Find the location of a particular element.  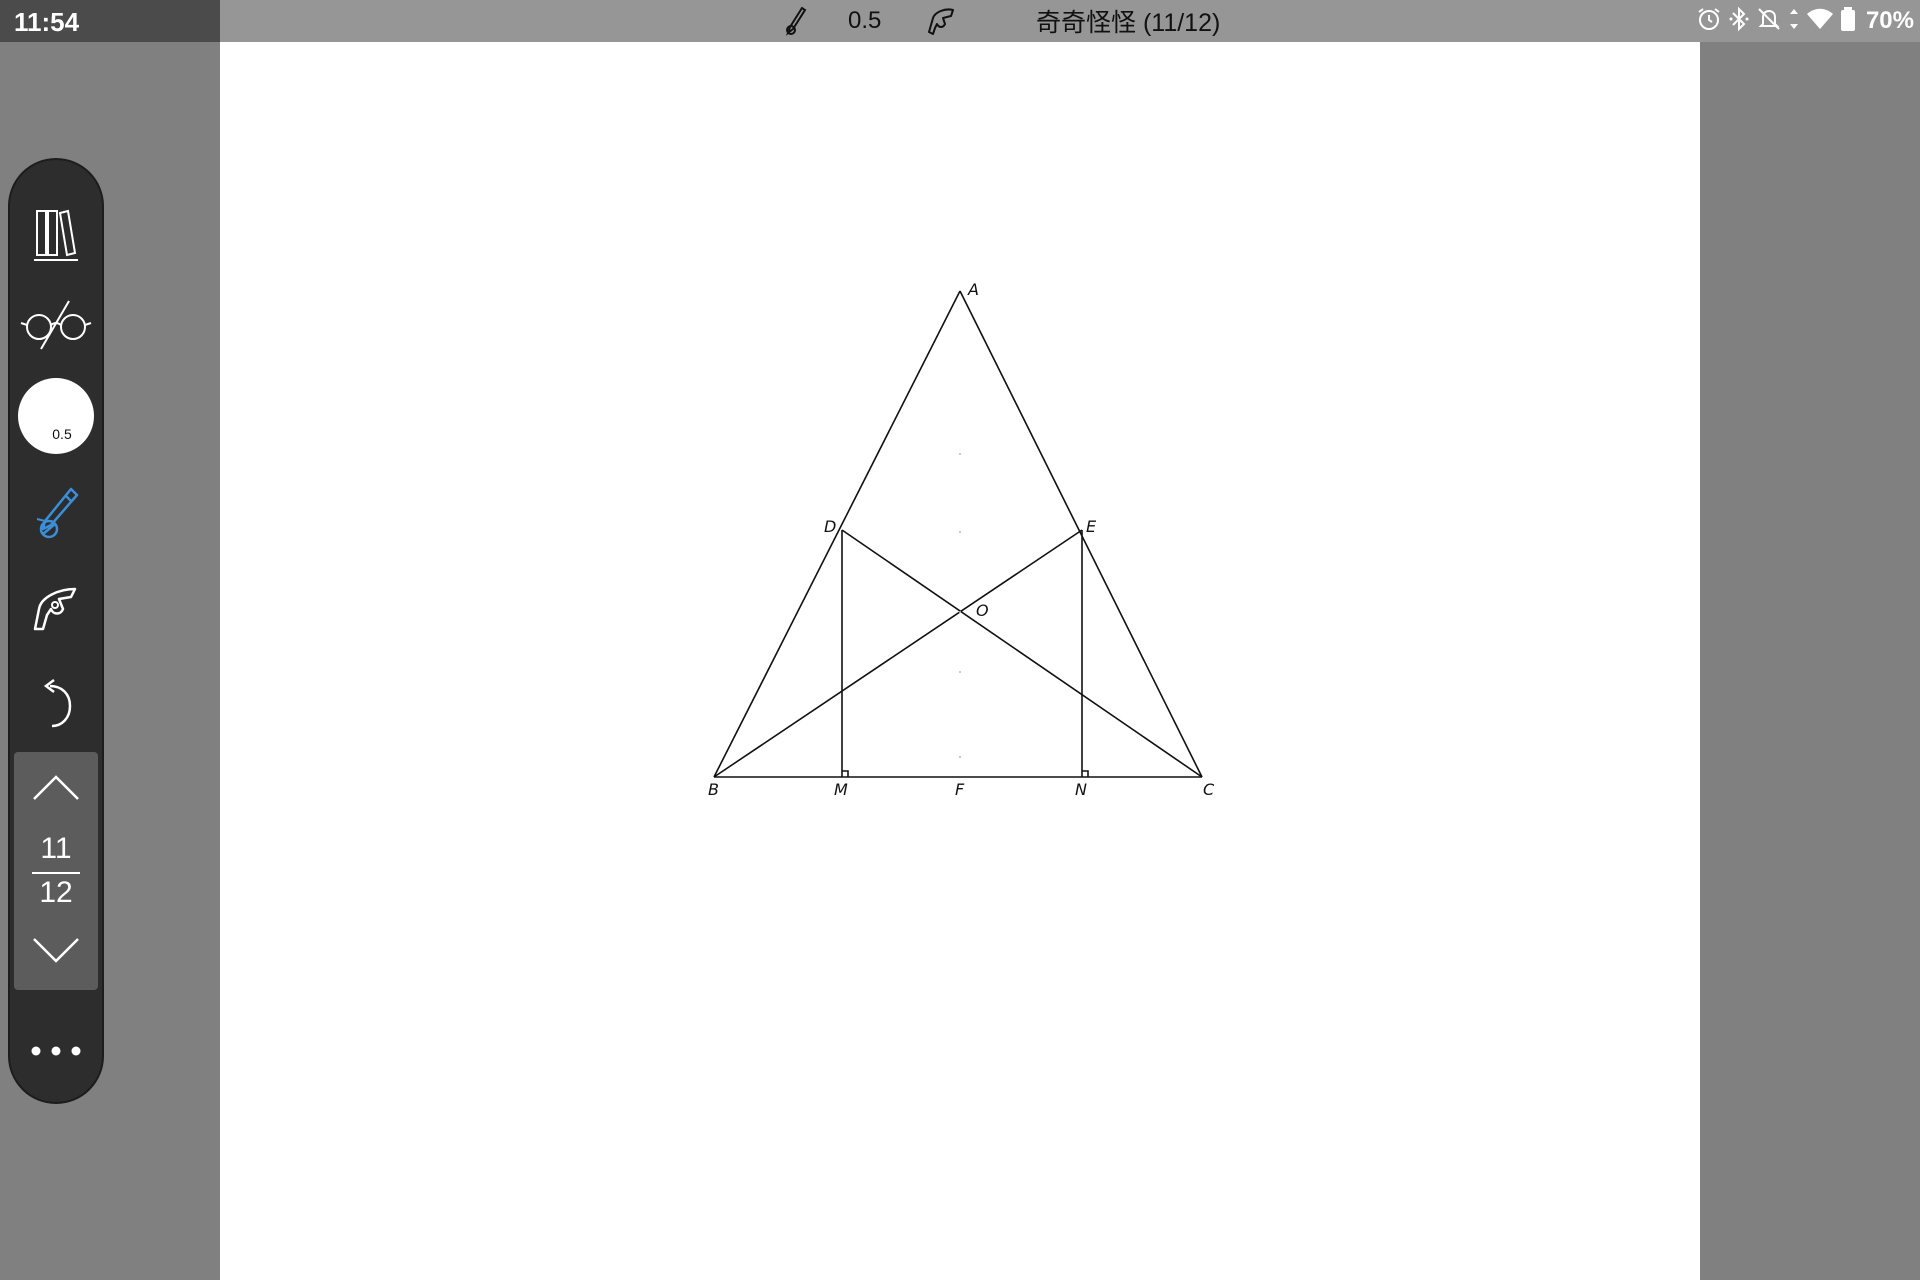

total-page-number: 12 is located at coordinates (56, 892).